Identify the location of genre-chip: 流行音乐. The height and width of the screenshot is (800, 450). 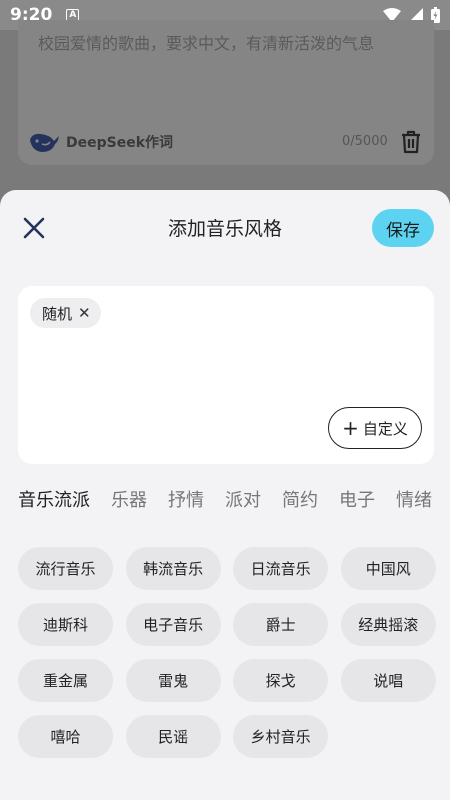
(65, 568).